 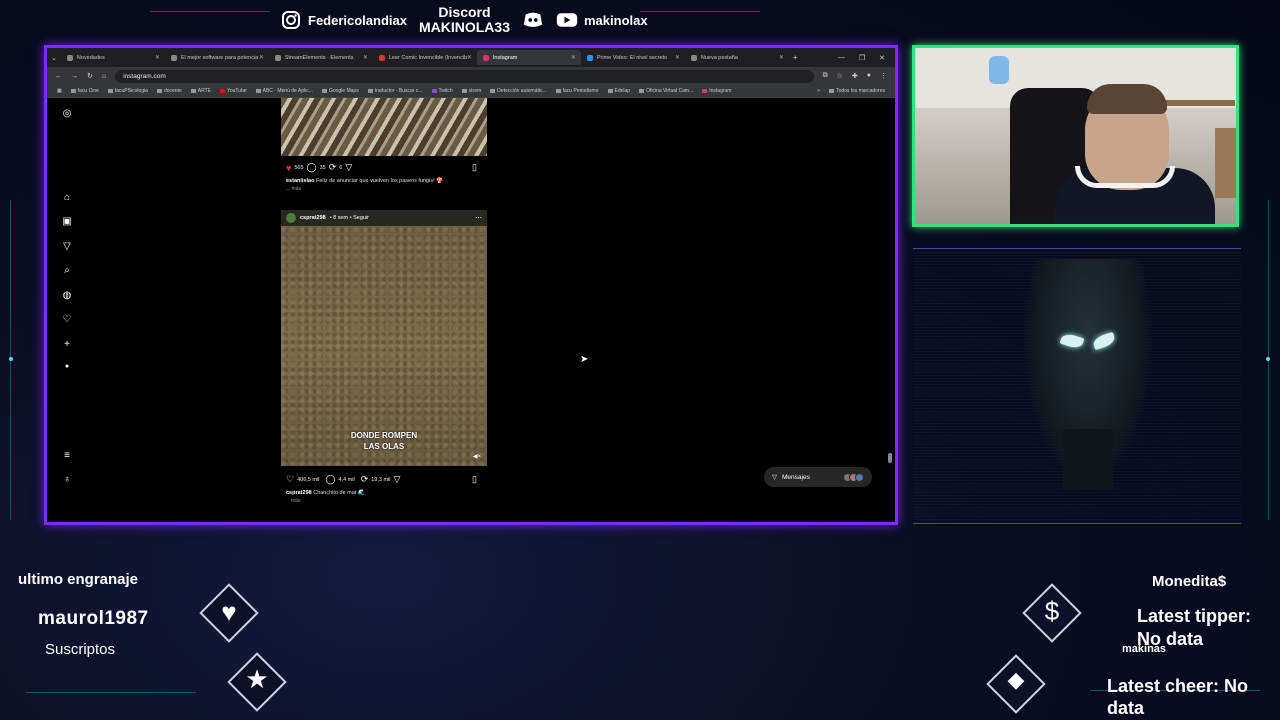 What do you see at coordinates (67, 221) in the screenshot?
I see `reels-nav-icon: ▣` at bounding box center [67, 221].